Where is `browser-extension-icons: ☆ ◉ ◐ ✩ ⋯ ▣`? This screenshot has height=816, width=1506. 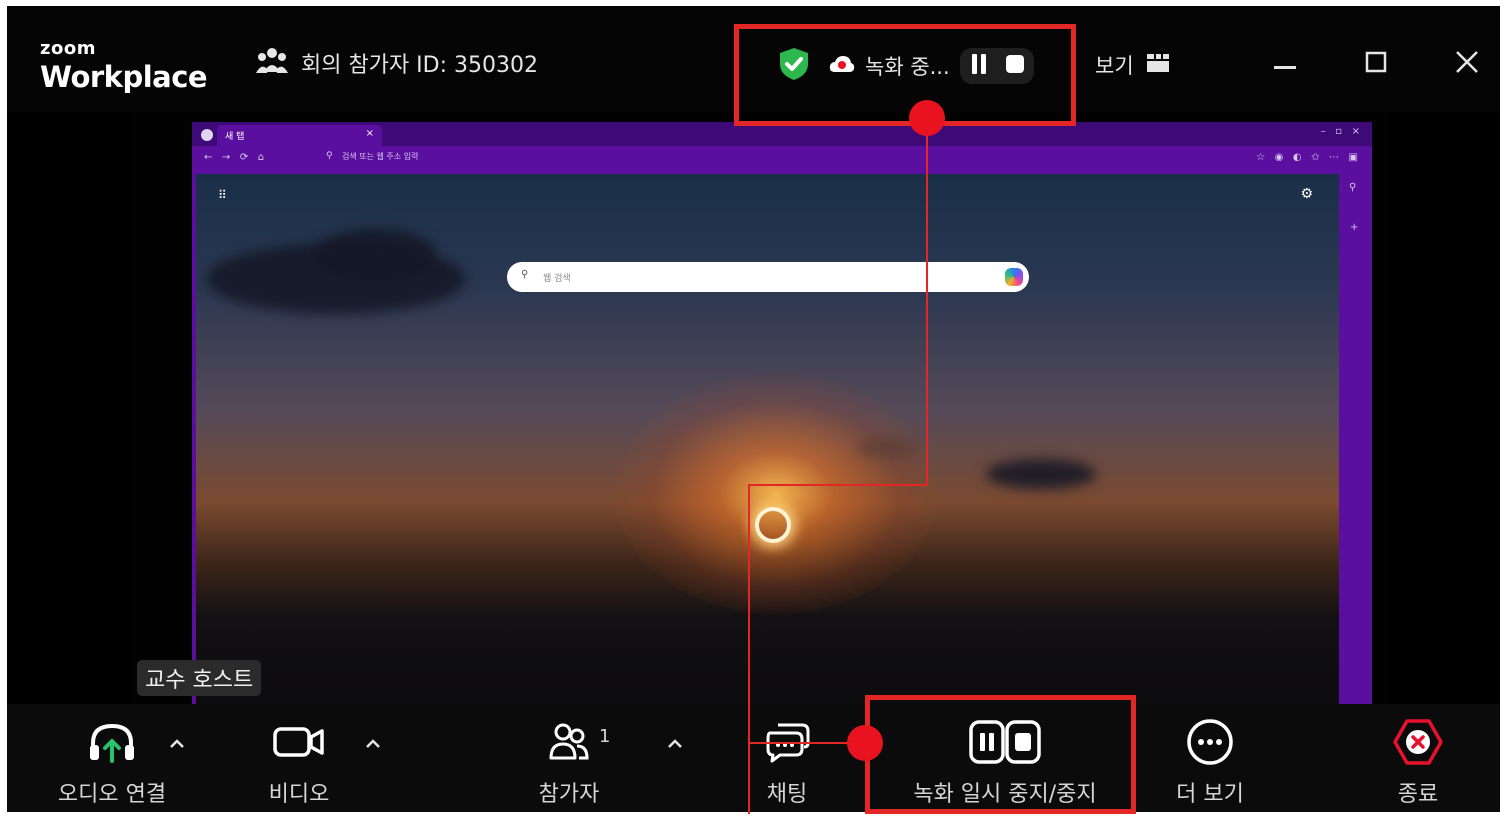 browser-extension-icons: ☆ ◉ ◐ ✩ ⋯ ▣ is located at coordinates (1307, 157).